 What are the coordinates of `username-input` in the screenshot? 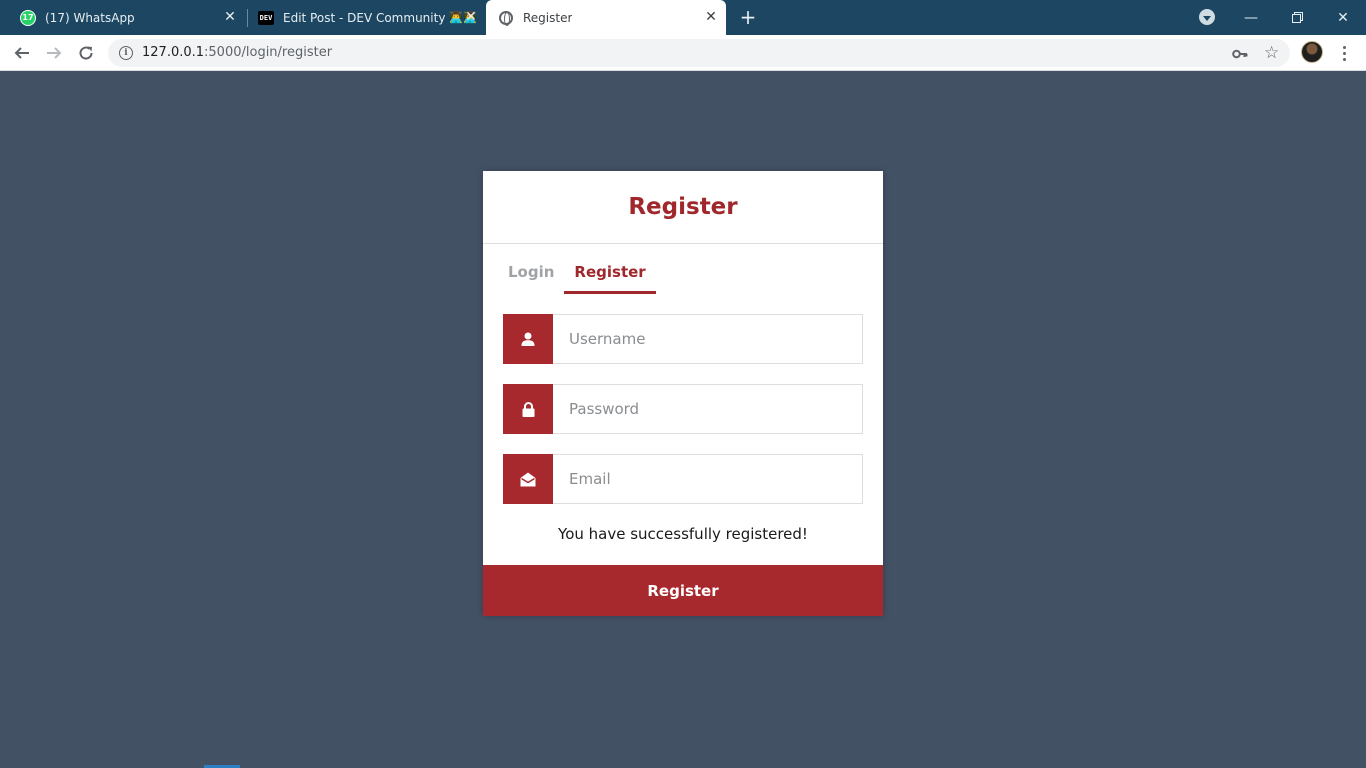 It's located at (708, 339).